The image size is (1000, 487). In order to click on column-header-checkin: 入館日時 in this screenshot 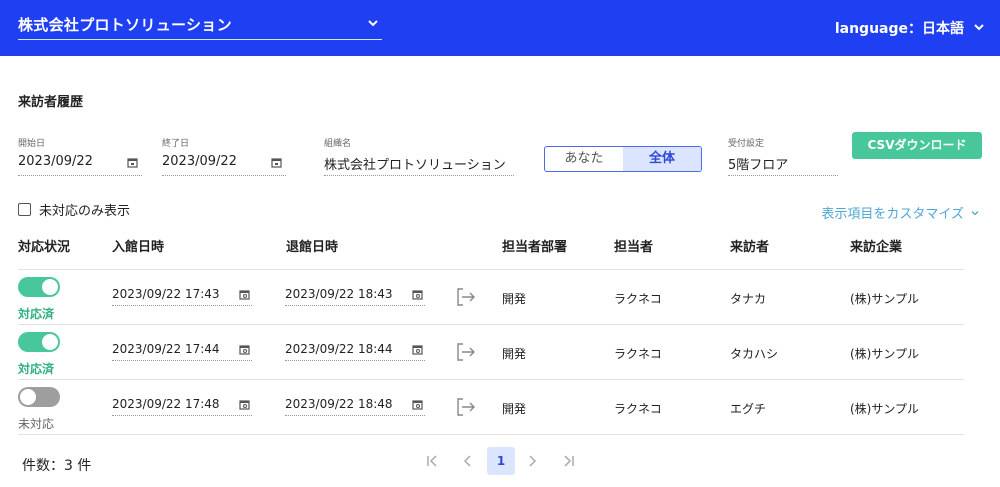, I will do `click(138, 245)`.